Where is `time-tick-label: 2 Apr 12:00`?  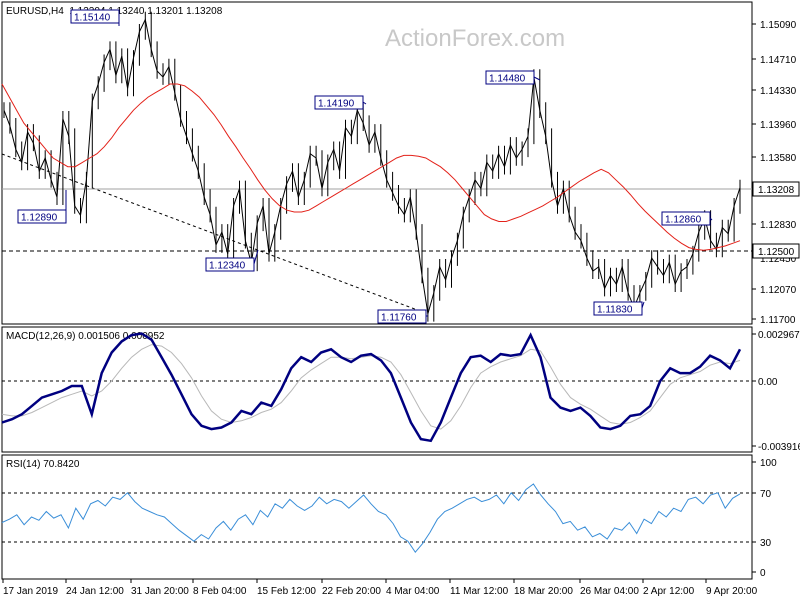 time-tick-label: 2 Apr 12:00 is located at coordinates (669, 591).